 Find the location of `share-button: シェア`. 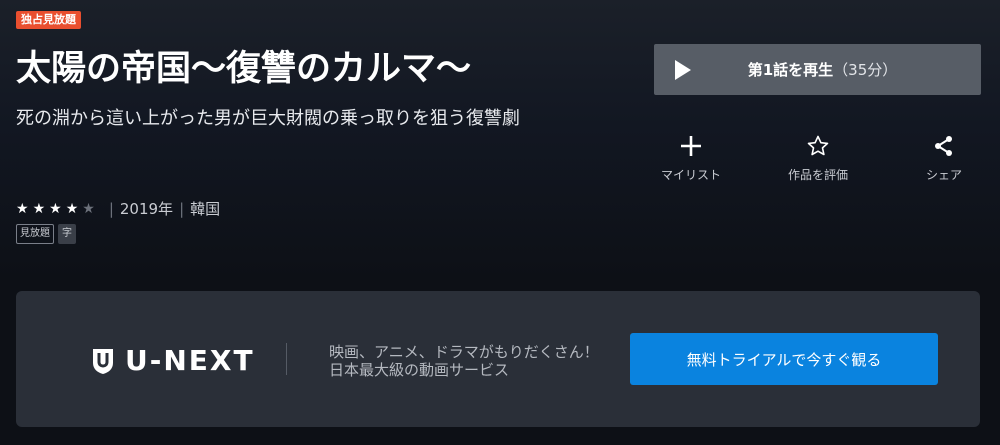

share-button: シェア is located at coordinates (944, 157).